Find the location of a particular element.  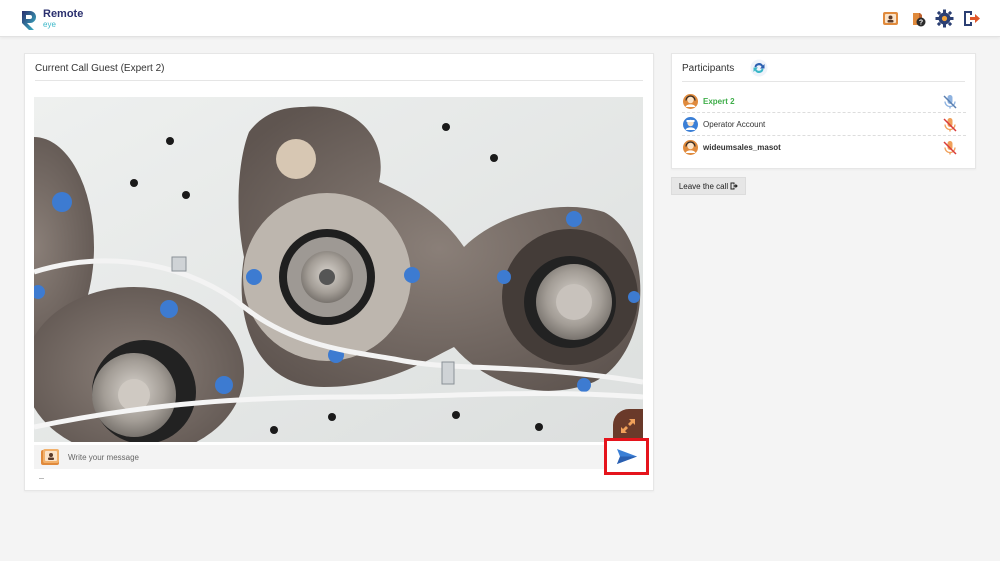

participant-name: Expert 2 is located at coordinates (719, 101).